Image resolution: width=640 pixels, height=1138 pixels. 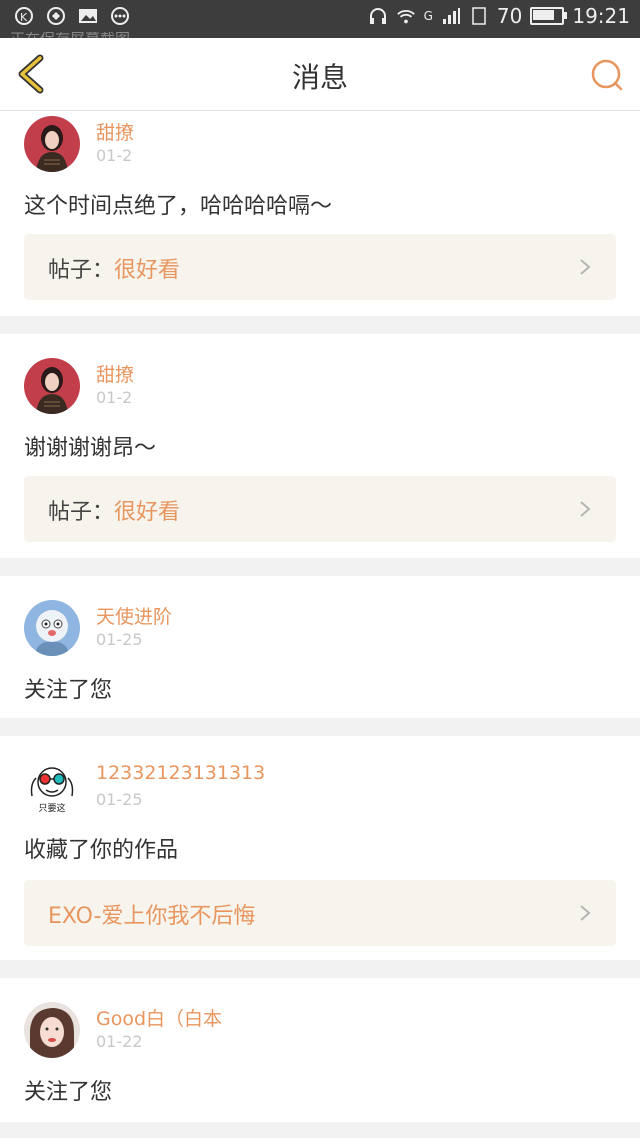 I want to click on message-text: 谢谢谢谢昂～, so click(x=90, y=448).